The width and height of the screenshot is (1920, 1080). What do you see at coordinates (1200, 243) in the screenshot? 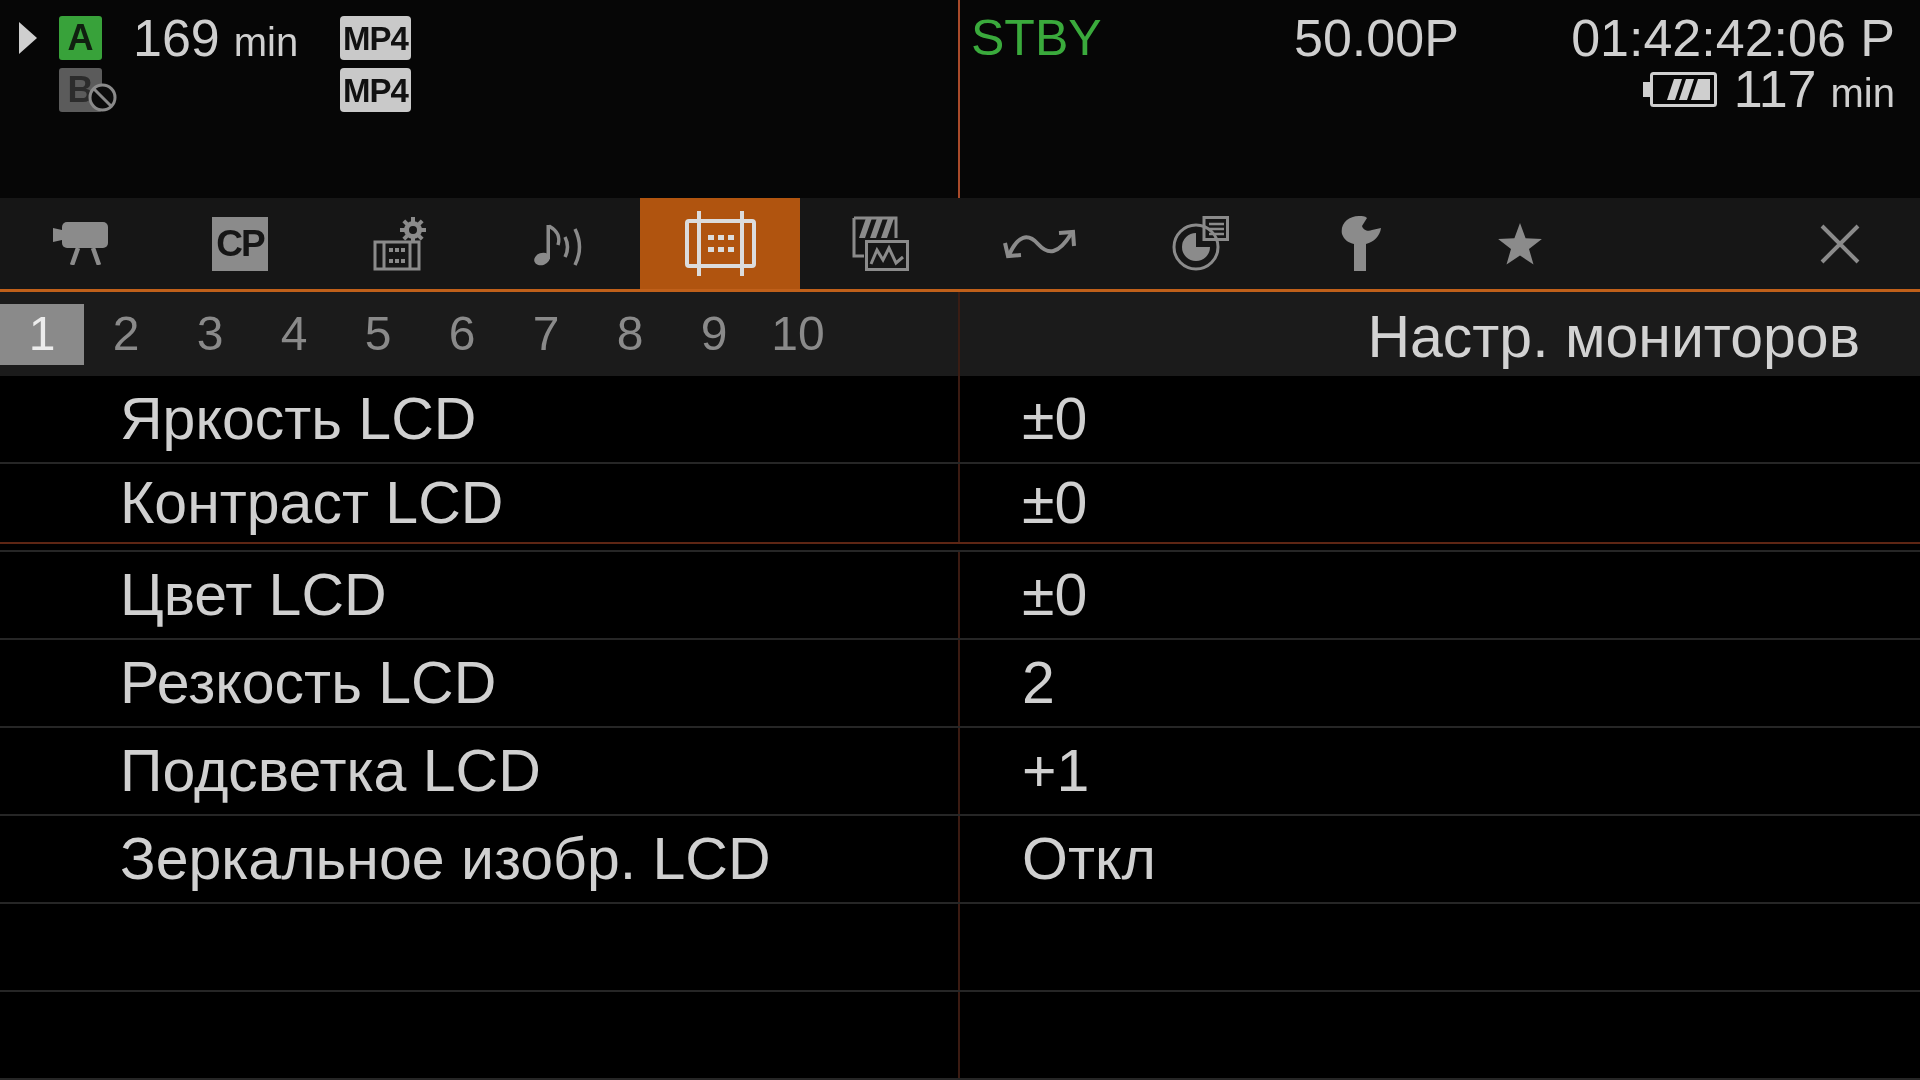
I see `disc-list-icon` at bounding box center [1200, 243].